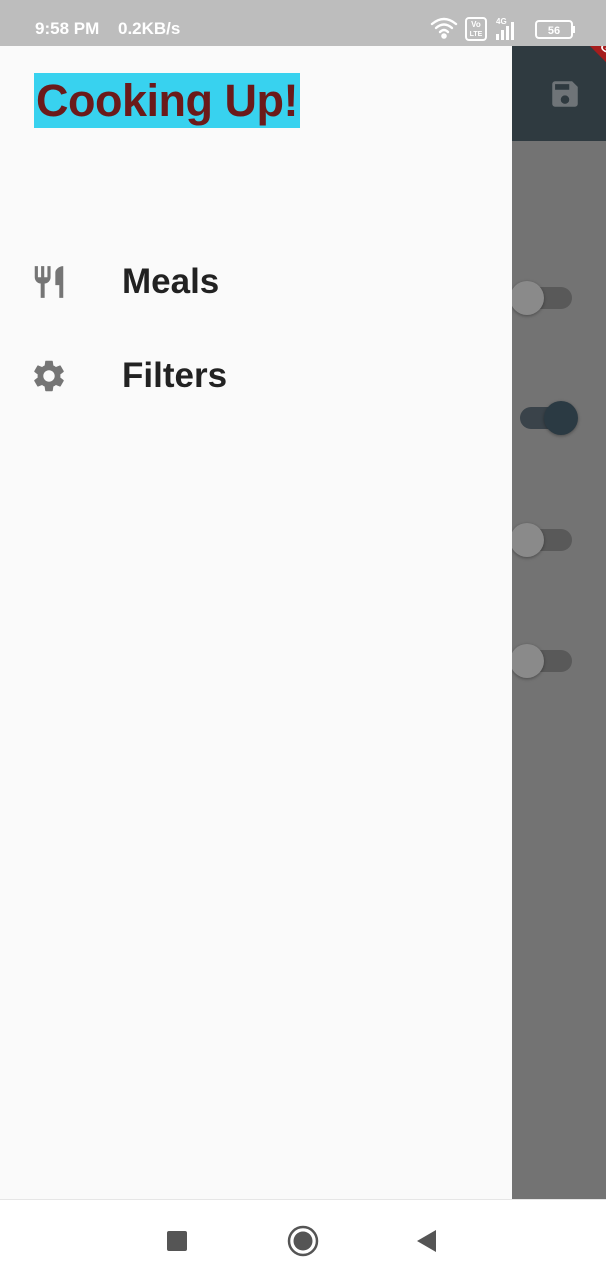 The image size is (606, 1280). What do you see at coordinates (426, 1241) in the screenshot?
I see `back-triangle-icon` at bounding box center [426, 1241].